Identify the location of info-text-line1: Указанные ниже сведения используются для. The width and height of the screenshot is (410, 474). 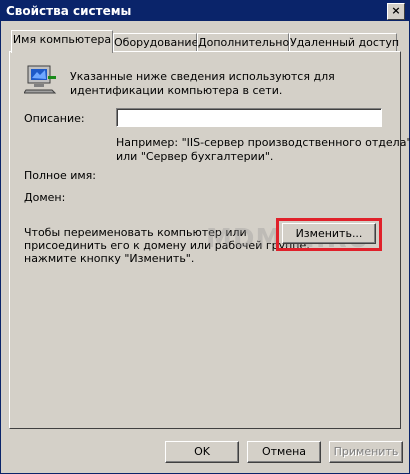
(202, 76).